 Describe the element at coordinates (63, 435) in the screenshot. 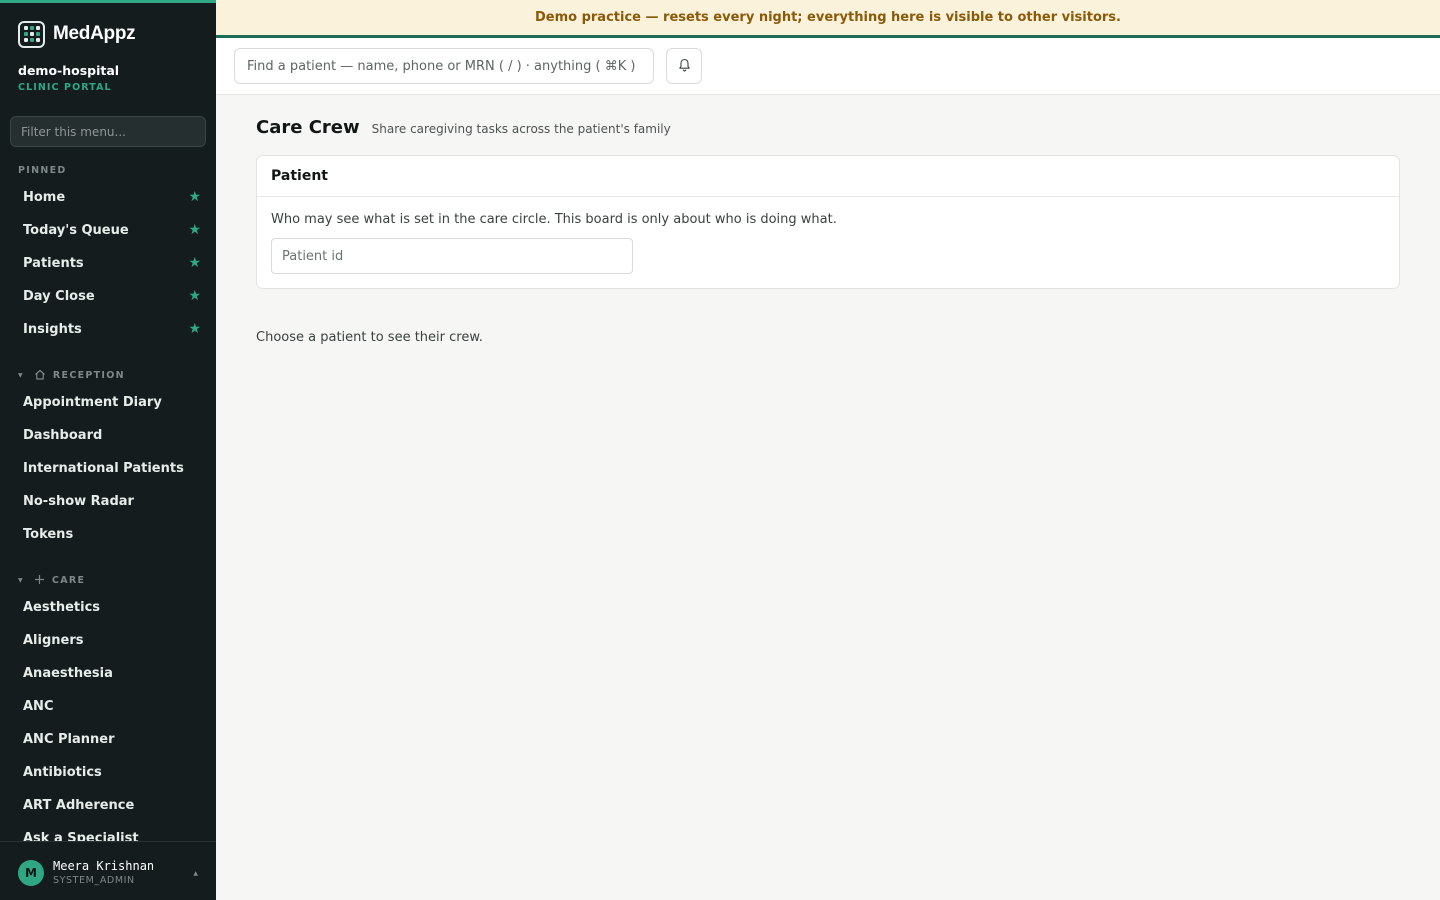

I see `sidebar-item-label: Dashboard` at that location.